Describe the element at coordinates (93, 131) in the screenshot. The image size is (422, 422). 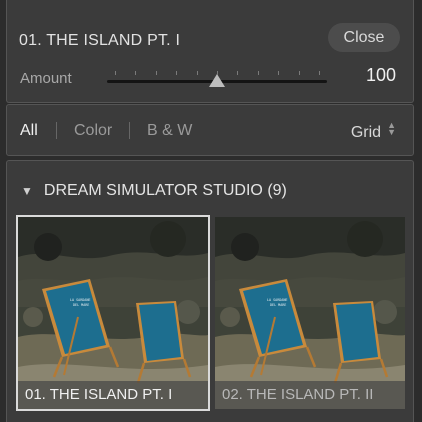
I see `filter-color: Color` at that location.